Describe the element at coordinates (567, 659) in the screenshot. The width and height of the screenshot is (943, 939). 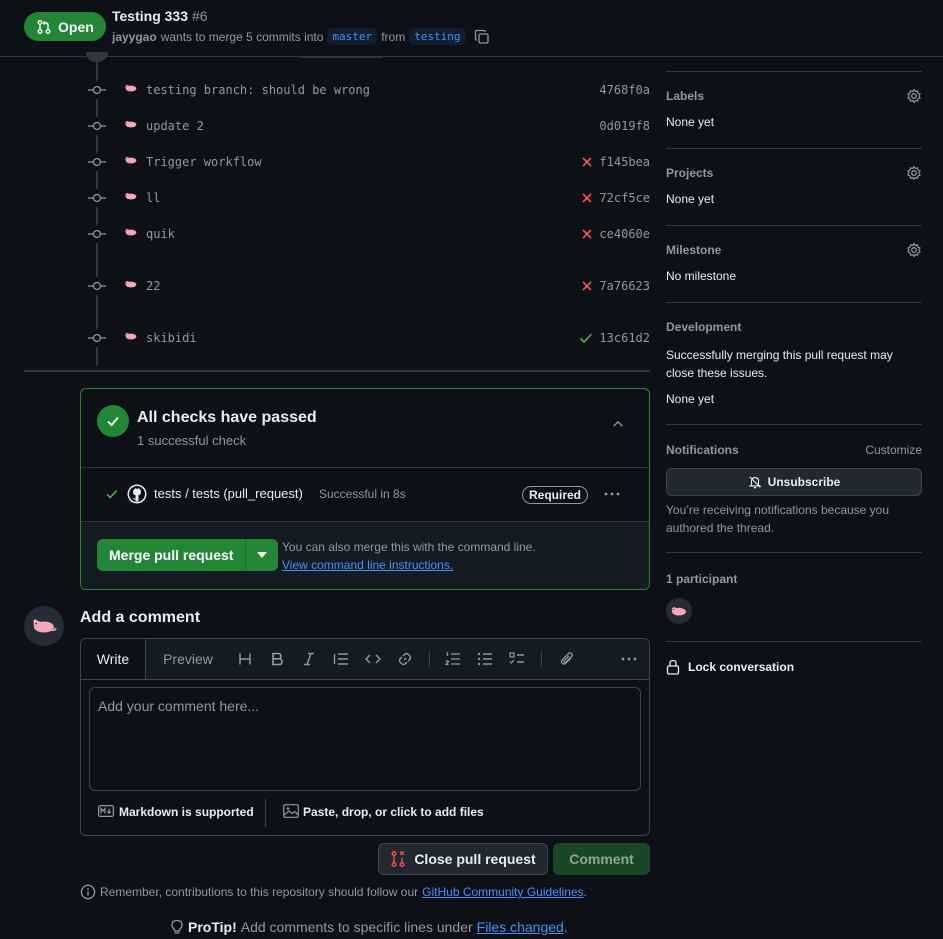
I see `paperclip-icon` at that location.